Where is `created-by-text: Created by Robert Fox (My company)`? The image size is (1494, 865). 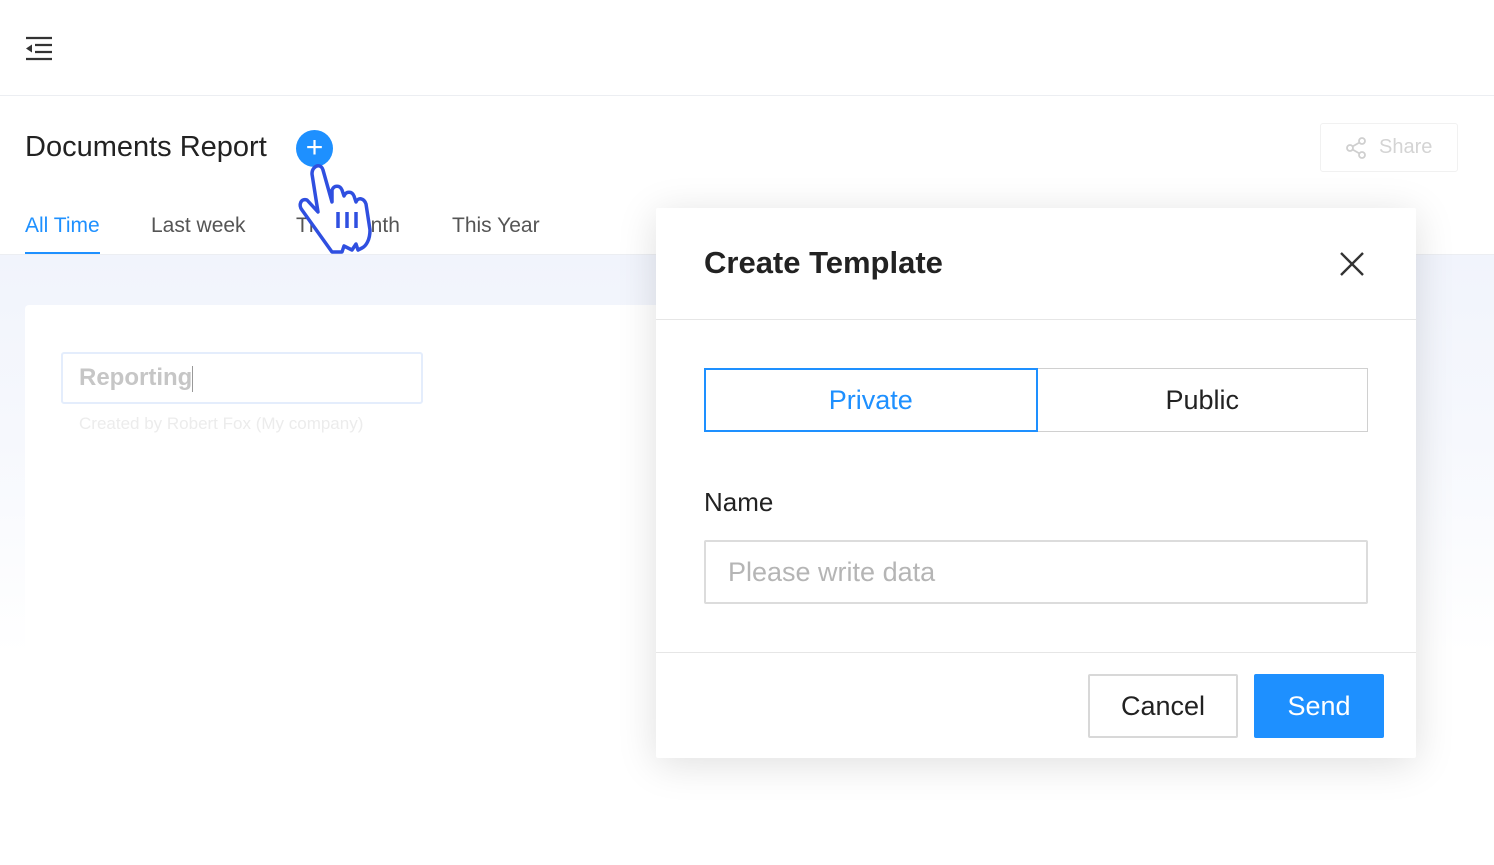
created-by-text: Created by Robert Fox (My company) is located at coordinates (221, 423).